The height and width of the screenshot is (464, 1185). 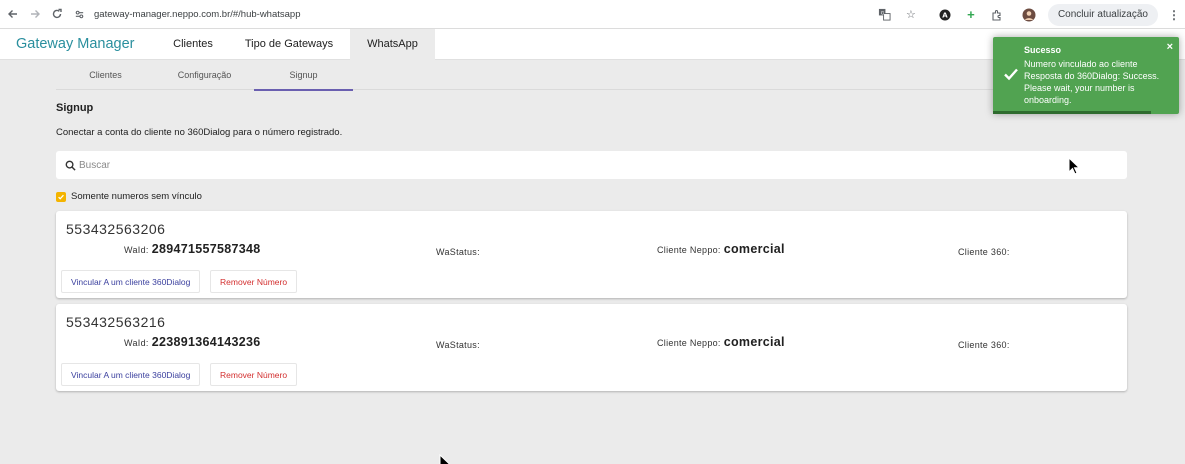 I want to click on tab-clientes: Clientes, so click(x=193, y=44).